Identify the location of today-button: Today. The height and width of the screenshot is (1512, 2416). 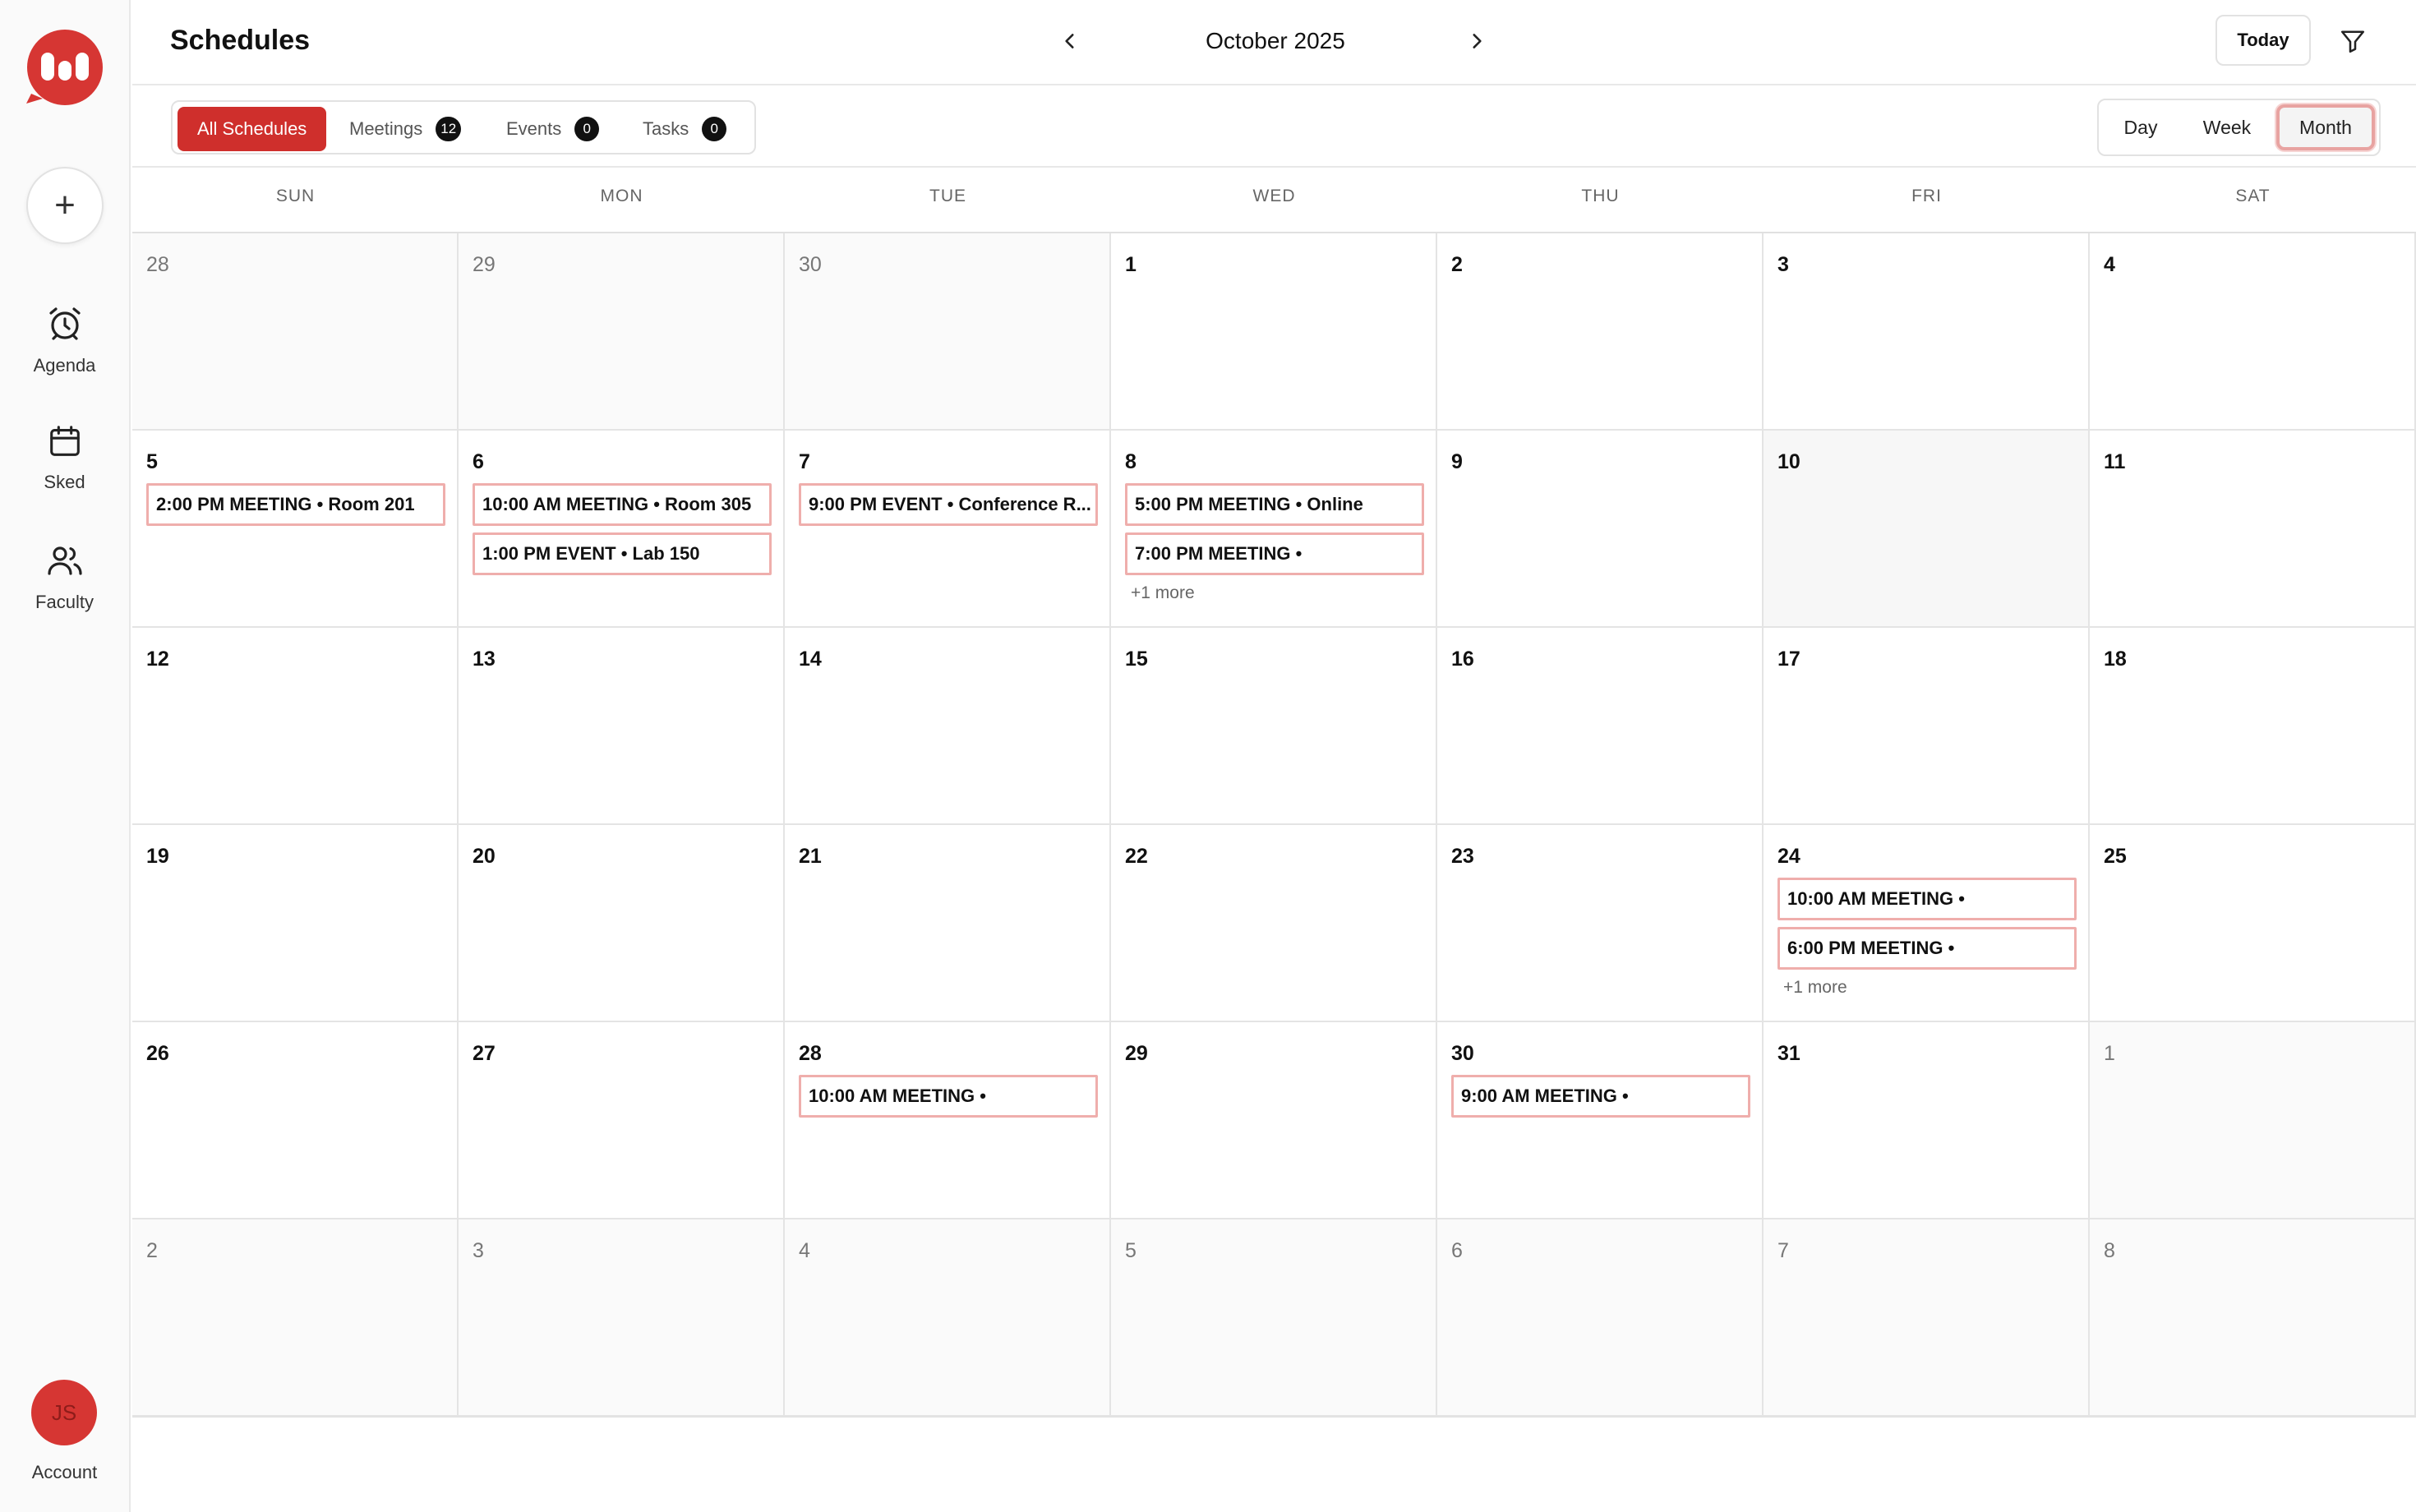
(2263, 40).